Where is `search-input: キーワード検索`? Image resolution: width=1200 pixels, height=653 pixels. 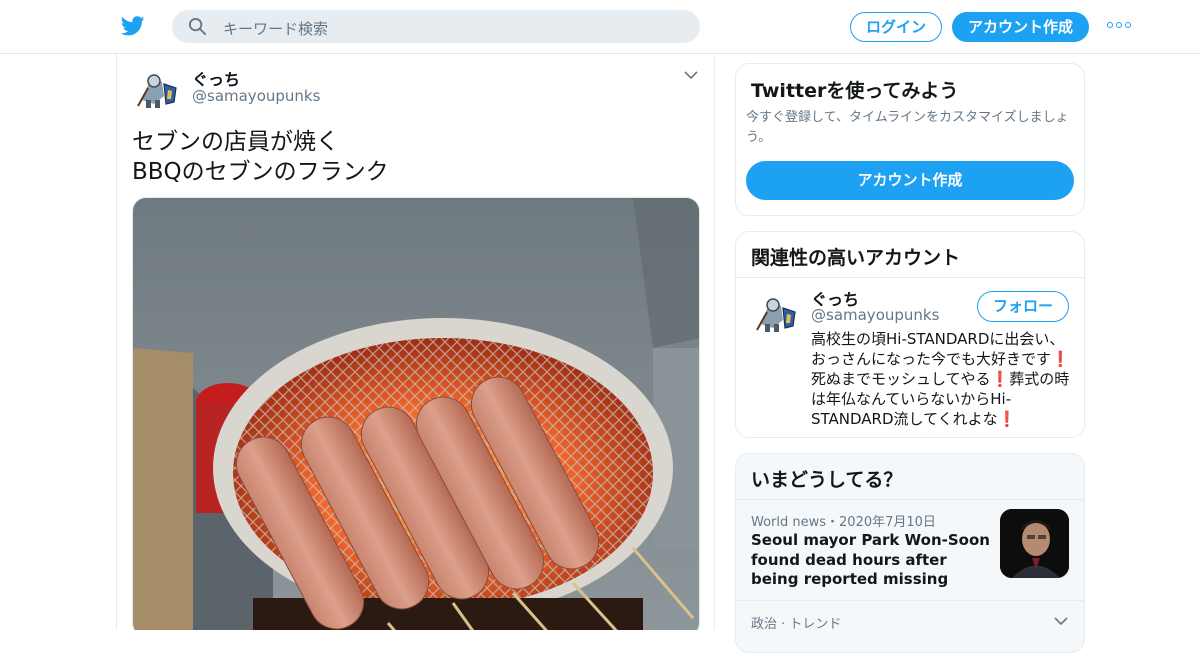
search-input: キーワード検索 is located at coordinates (275, 28).